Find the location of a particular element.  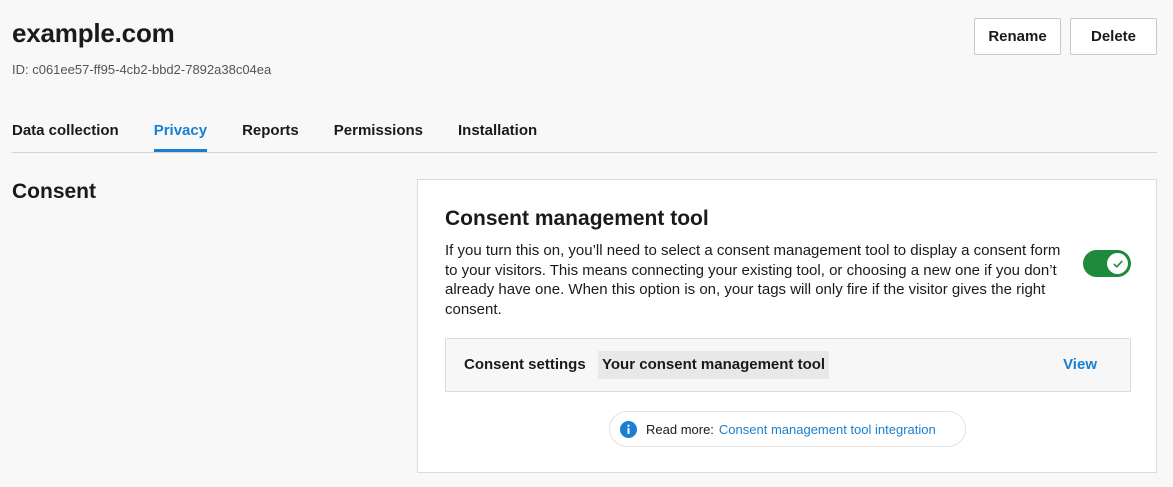

page-title: example.com is located at coordinates (93, 33).